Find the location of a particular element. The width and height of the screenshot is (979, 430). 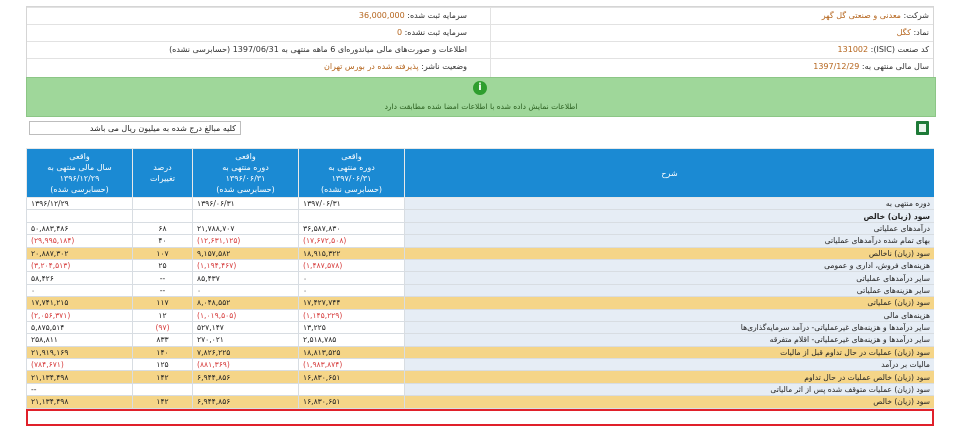

row-value: ۸۳۳ is located at coordinates (162, 340).